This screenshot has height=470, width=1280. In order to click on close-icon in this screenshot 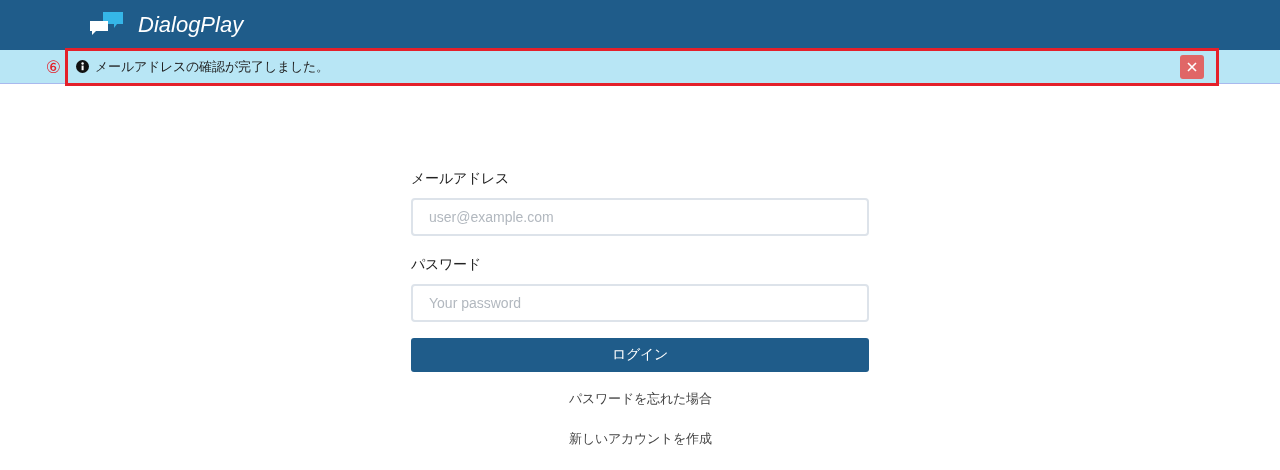, I will do `click(1192, 66)`.